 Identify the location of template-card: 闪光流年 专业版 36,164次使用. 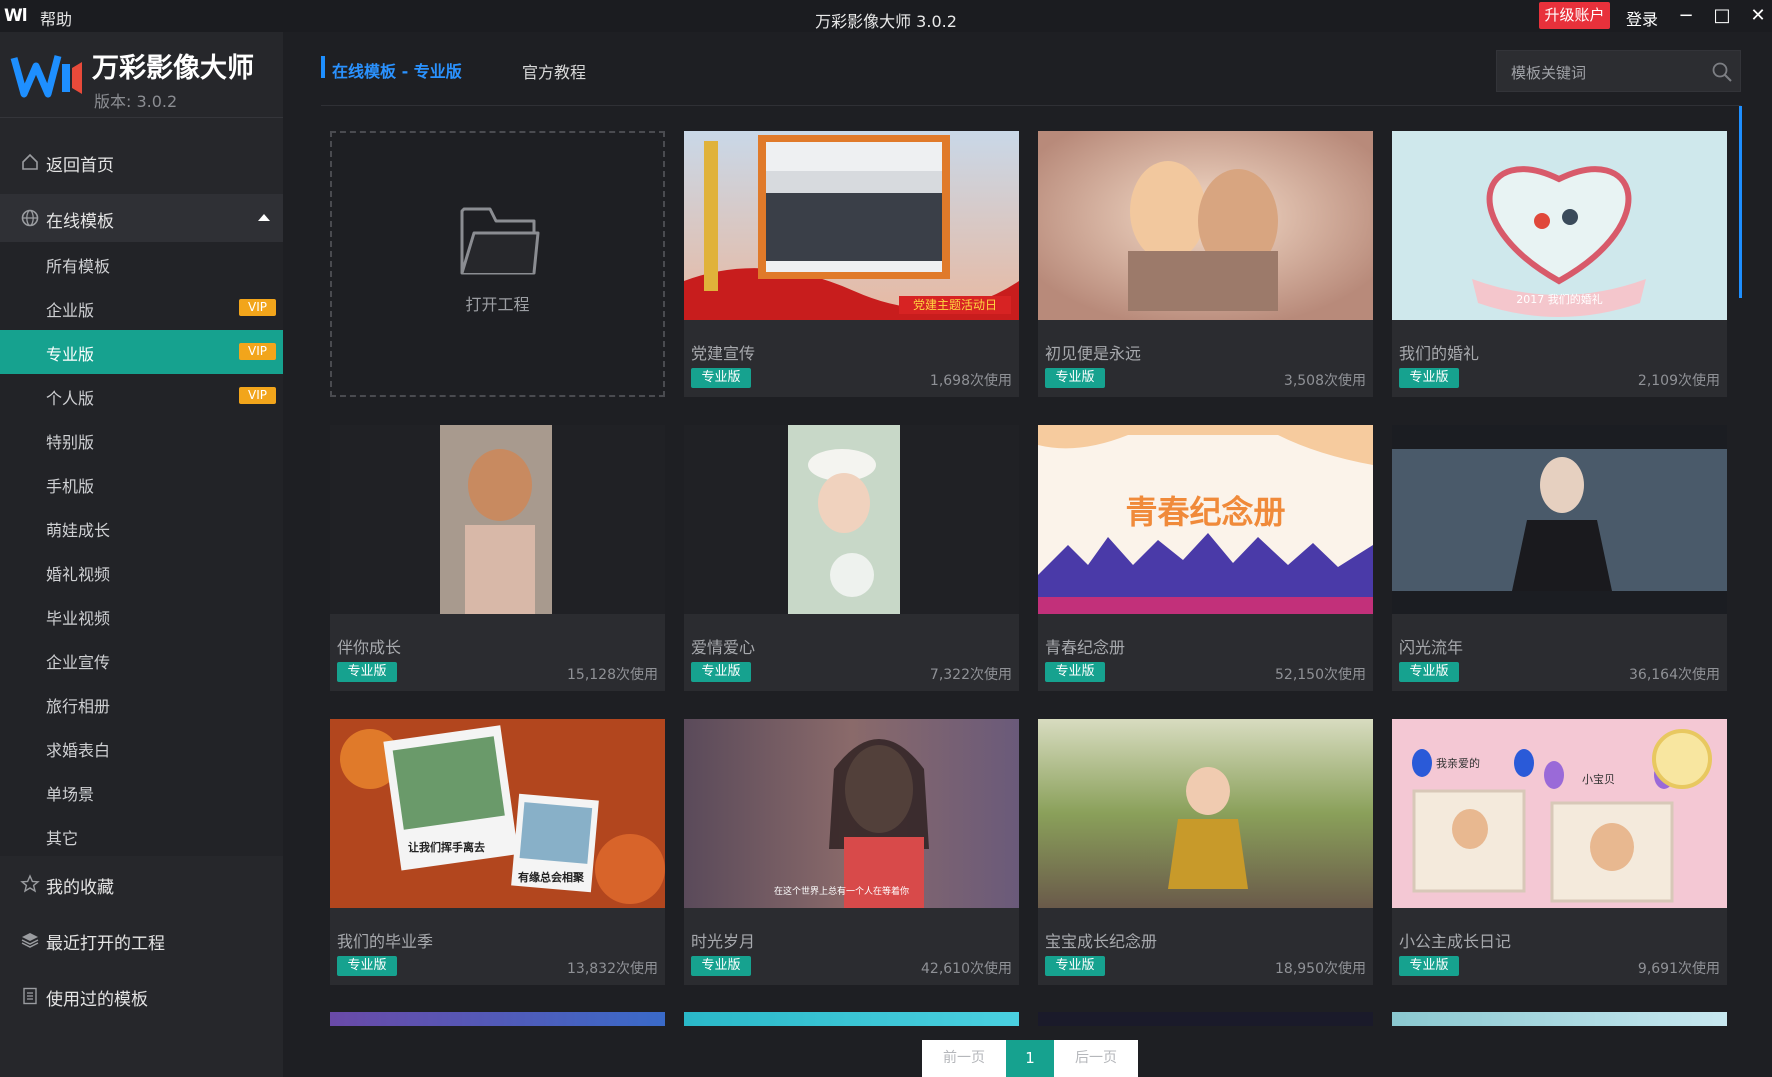
(1559, 558).